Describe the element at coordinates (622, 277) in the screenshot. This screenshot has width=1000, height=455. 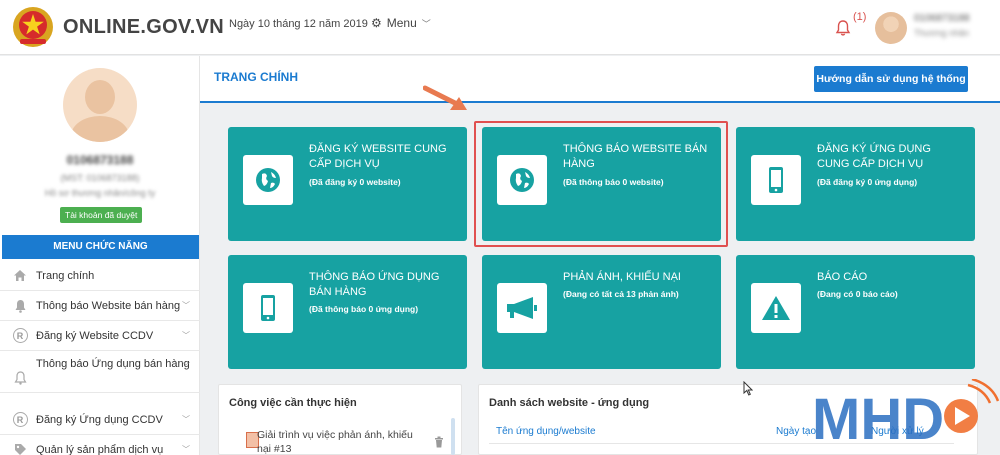
I see `tile-title: PHẢN ÁNH, KHIẾU NẠI` at that location.